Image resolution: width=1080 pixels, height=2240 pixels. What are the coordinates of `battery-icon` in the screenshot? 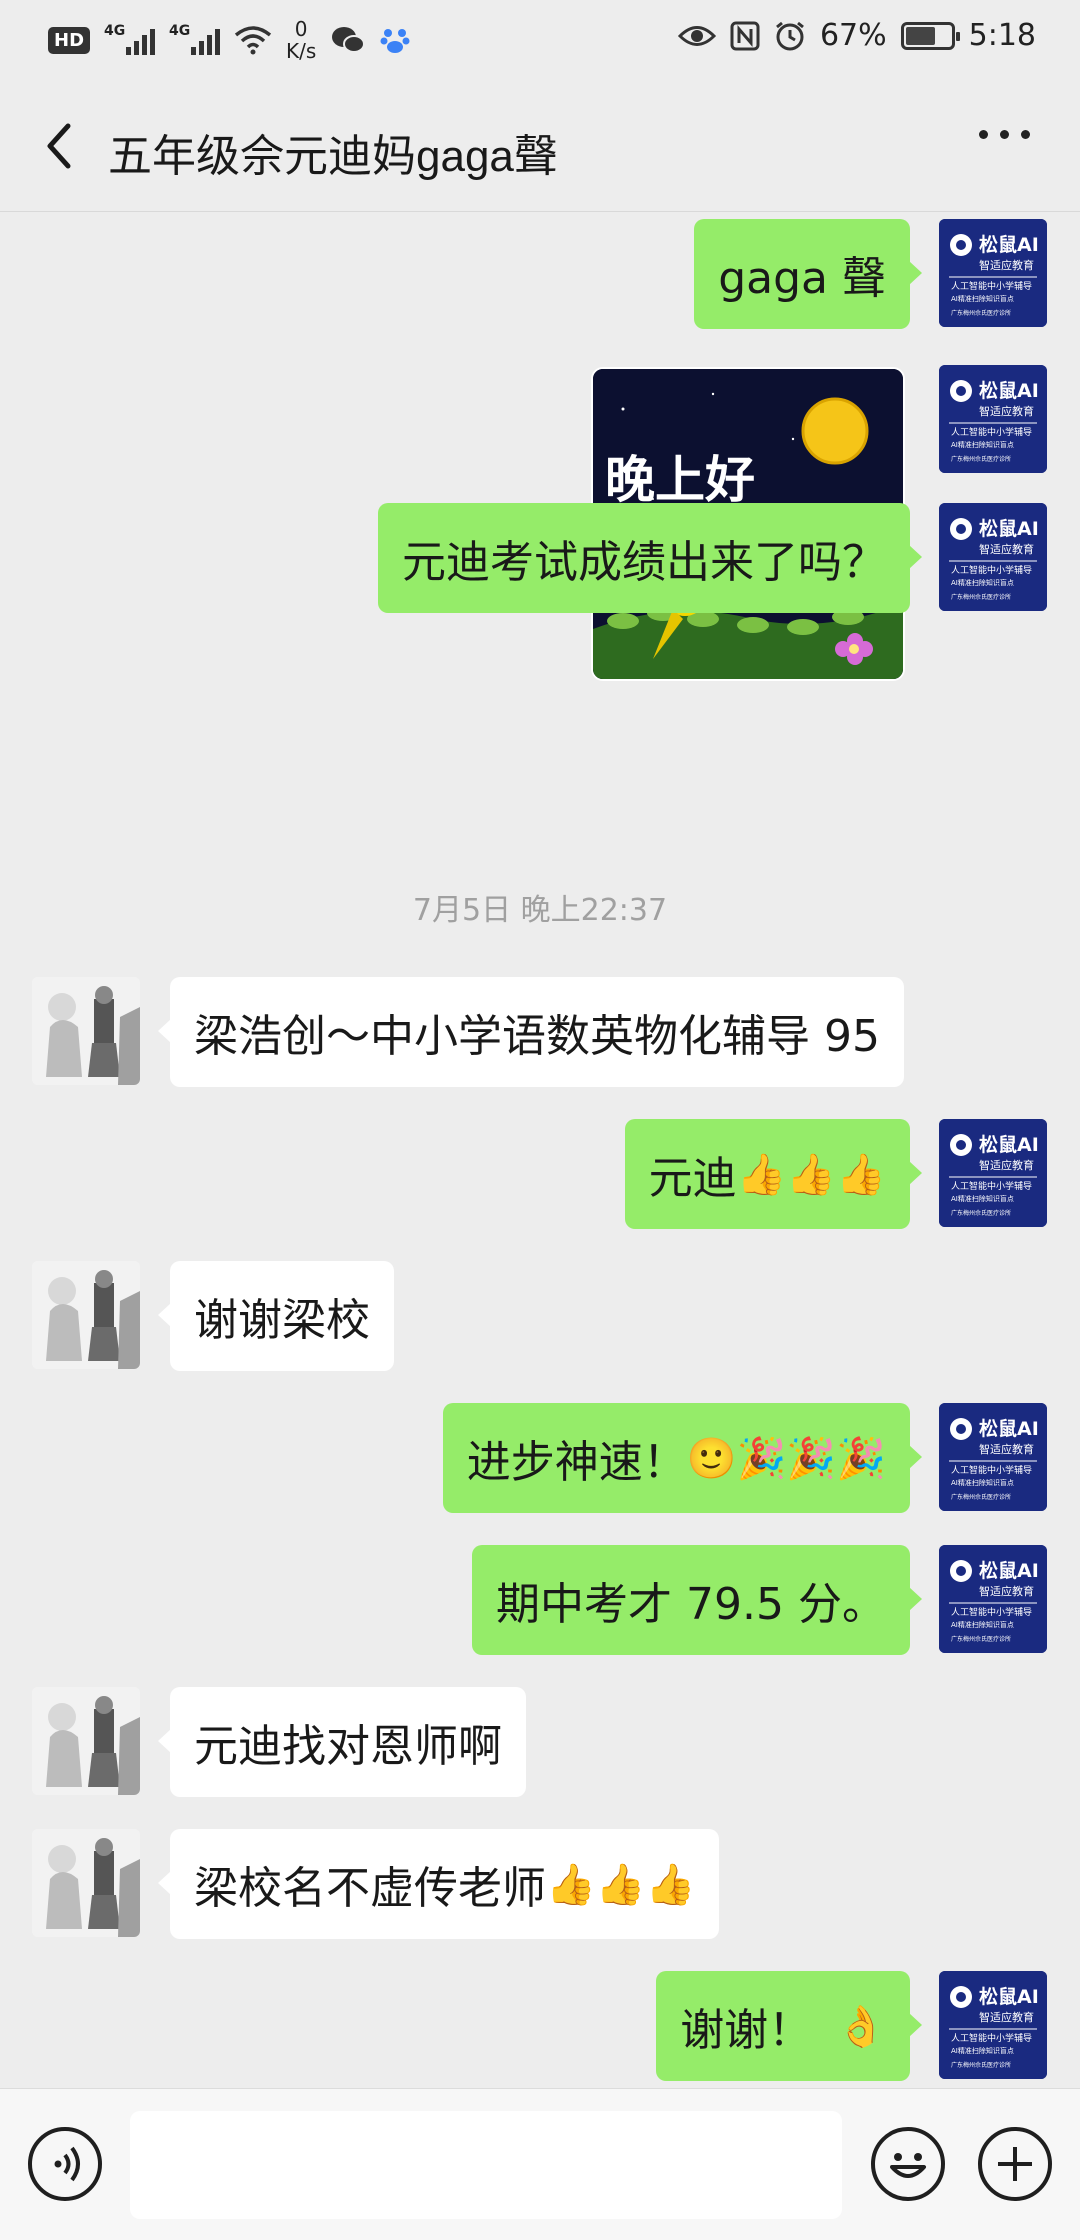 It's located at (930, 35).